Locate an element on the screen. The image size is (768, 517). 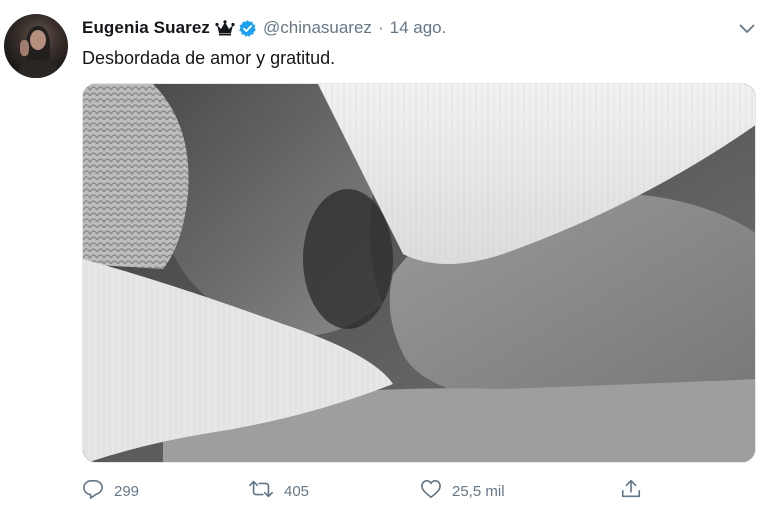
more-options-button is located at coordinates (747, 30).